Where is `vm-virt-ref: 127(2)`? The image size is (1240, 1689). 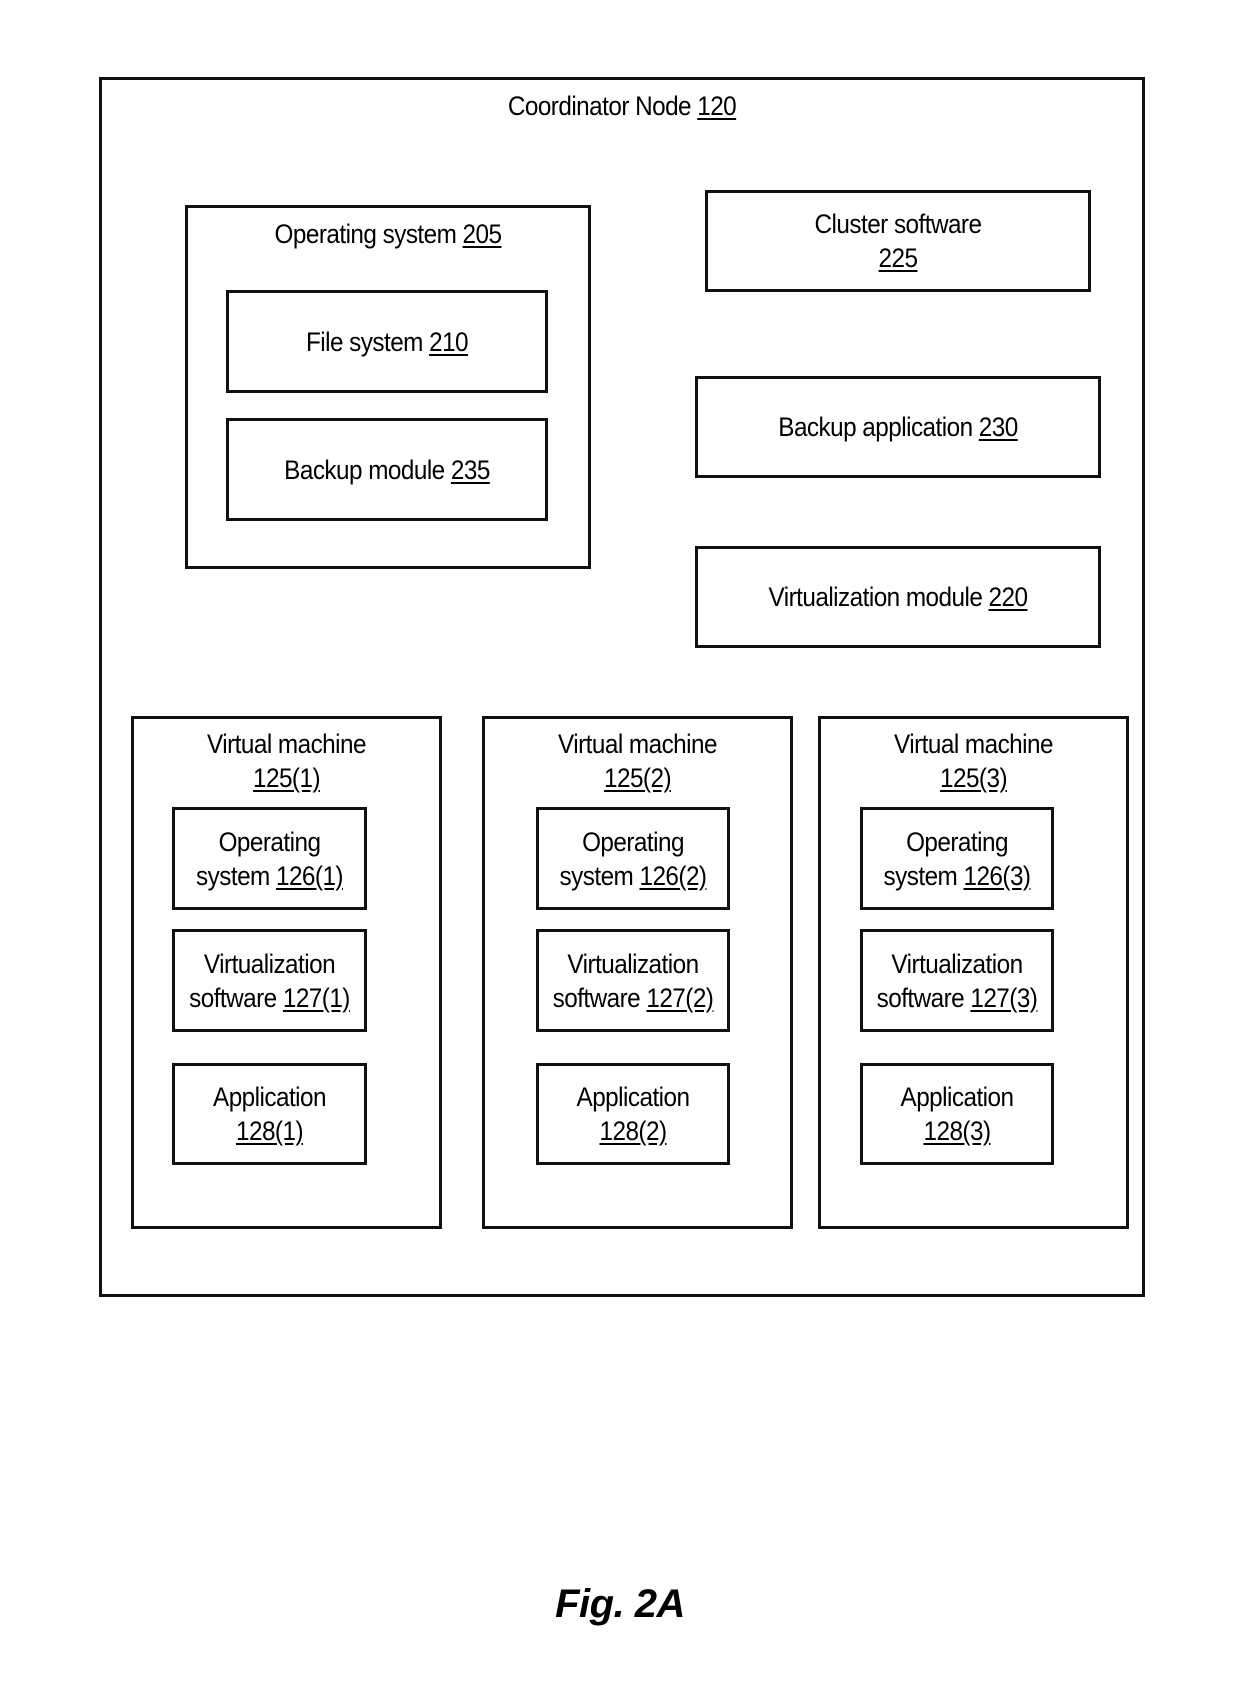 vm-virt-ref: 127(2) is located at coordinates (680, 997).